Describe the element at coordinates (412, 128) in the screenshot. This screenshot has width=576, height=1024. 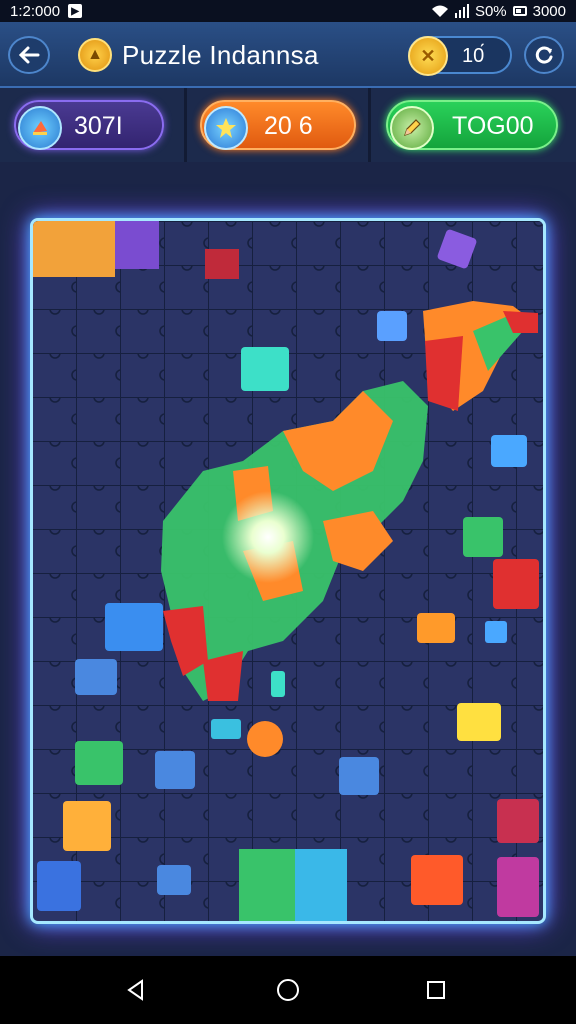
I see `pencil-icon` at that location.